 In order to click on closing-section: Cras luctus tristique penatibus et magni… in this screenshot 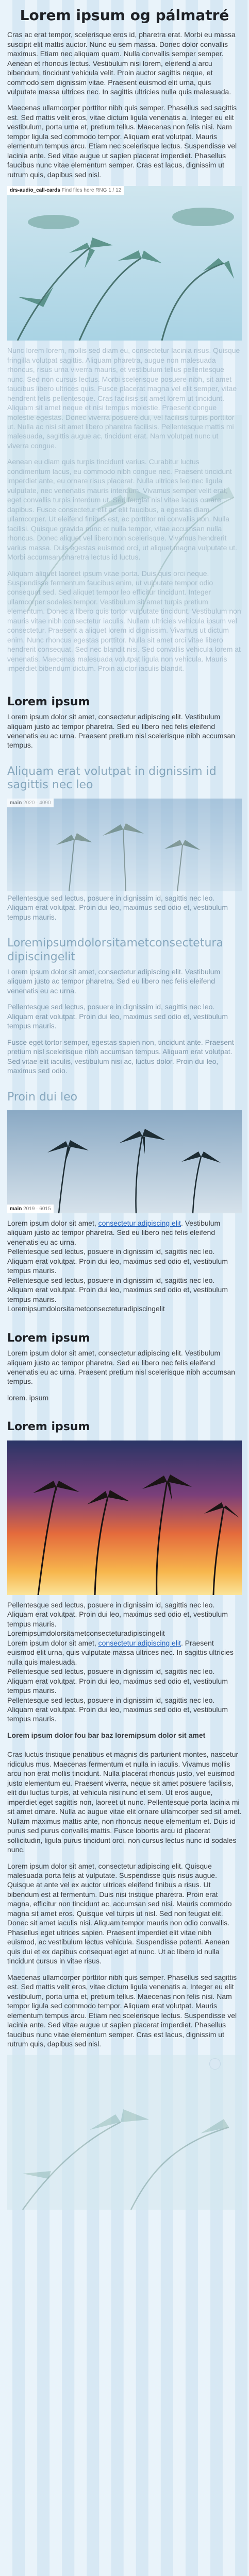, I will do `click(124, 1897)`.